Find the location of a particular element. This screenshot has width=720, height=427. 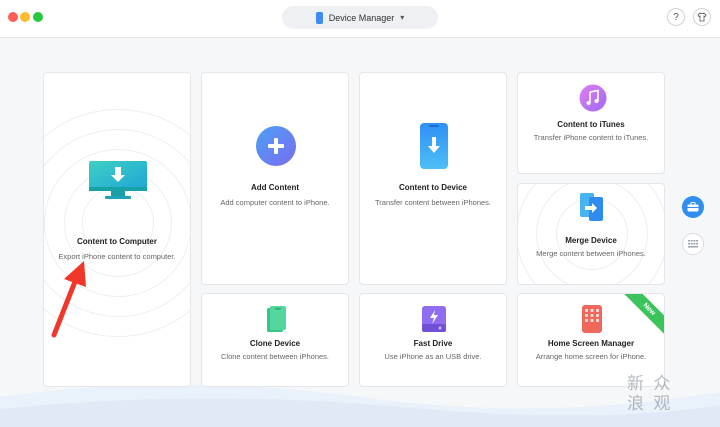

chevron-down-icon: ▾ is located at coordinates (402, 17).